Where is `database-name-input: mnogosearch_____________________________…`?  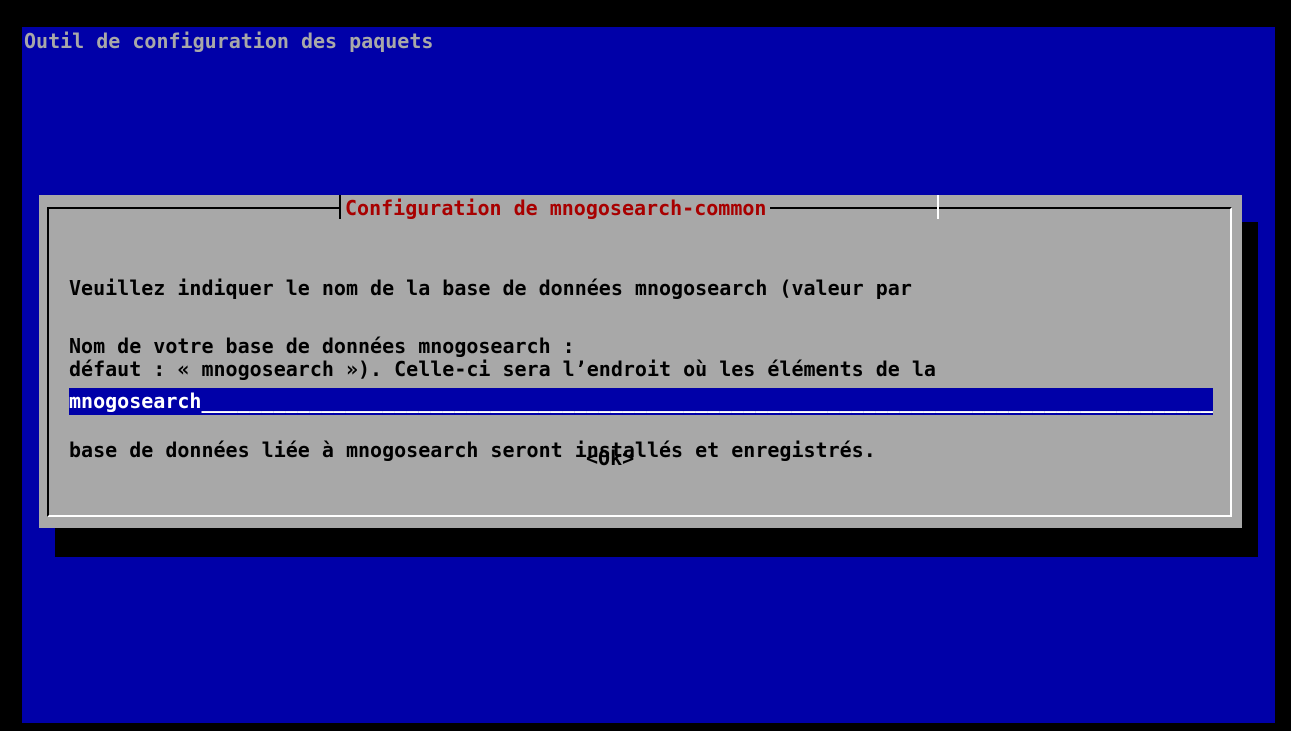
database-name-input: mnogosearch_____________________________… is located at coordinates (641, 401).